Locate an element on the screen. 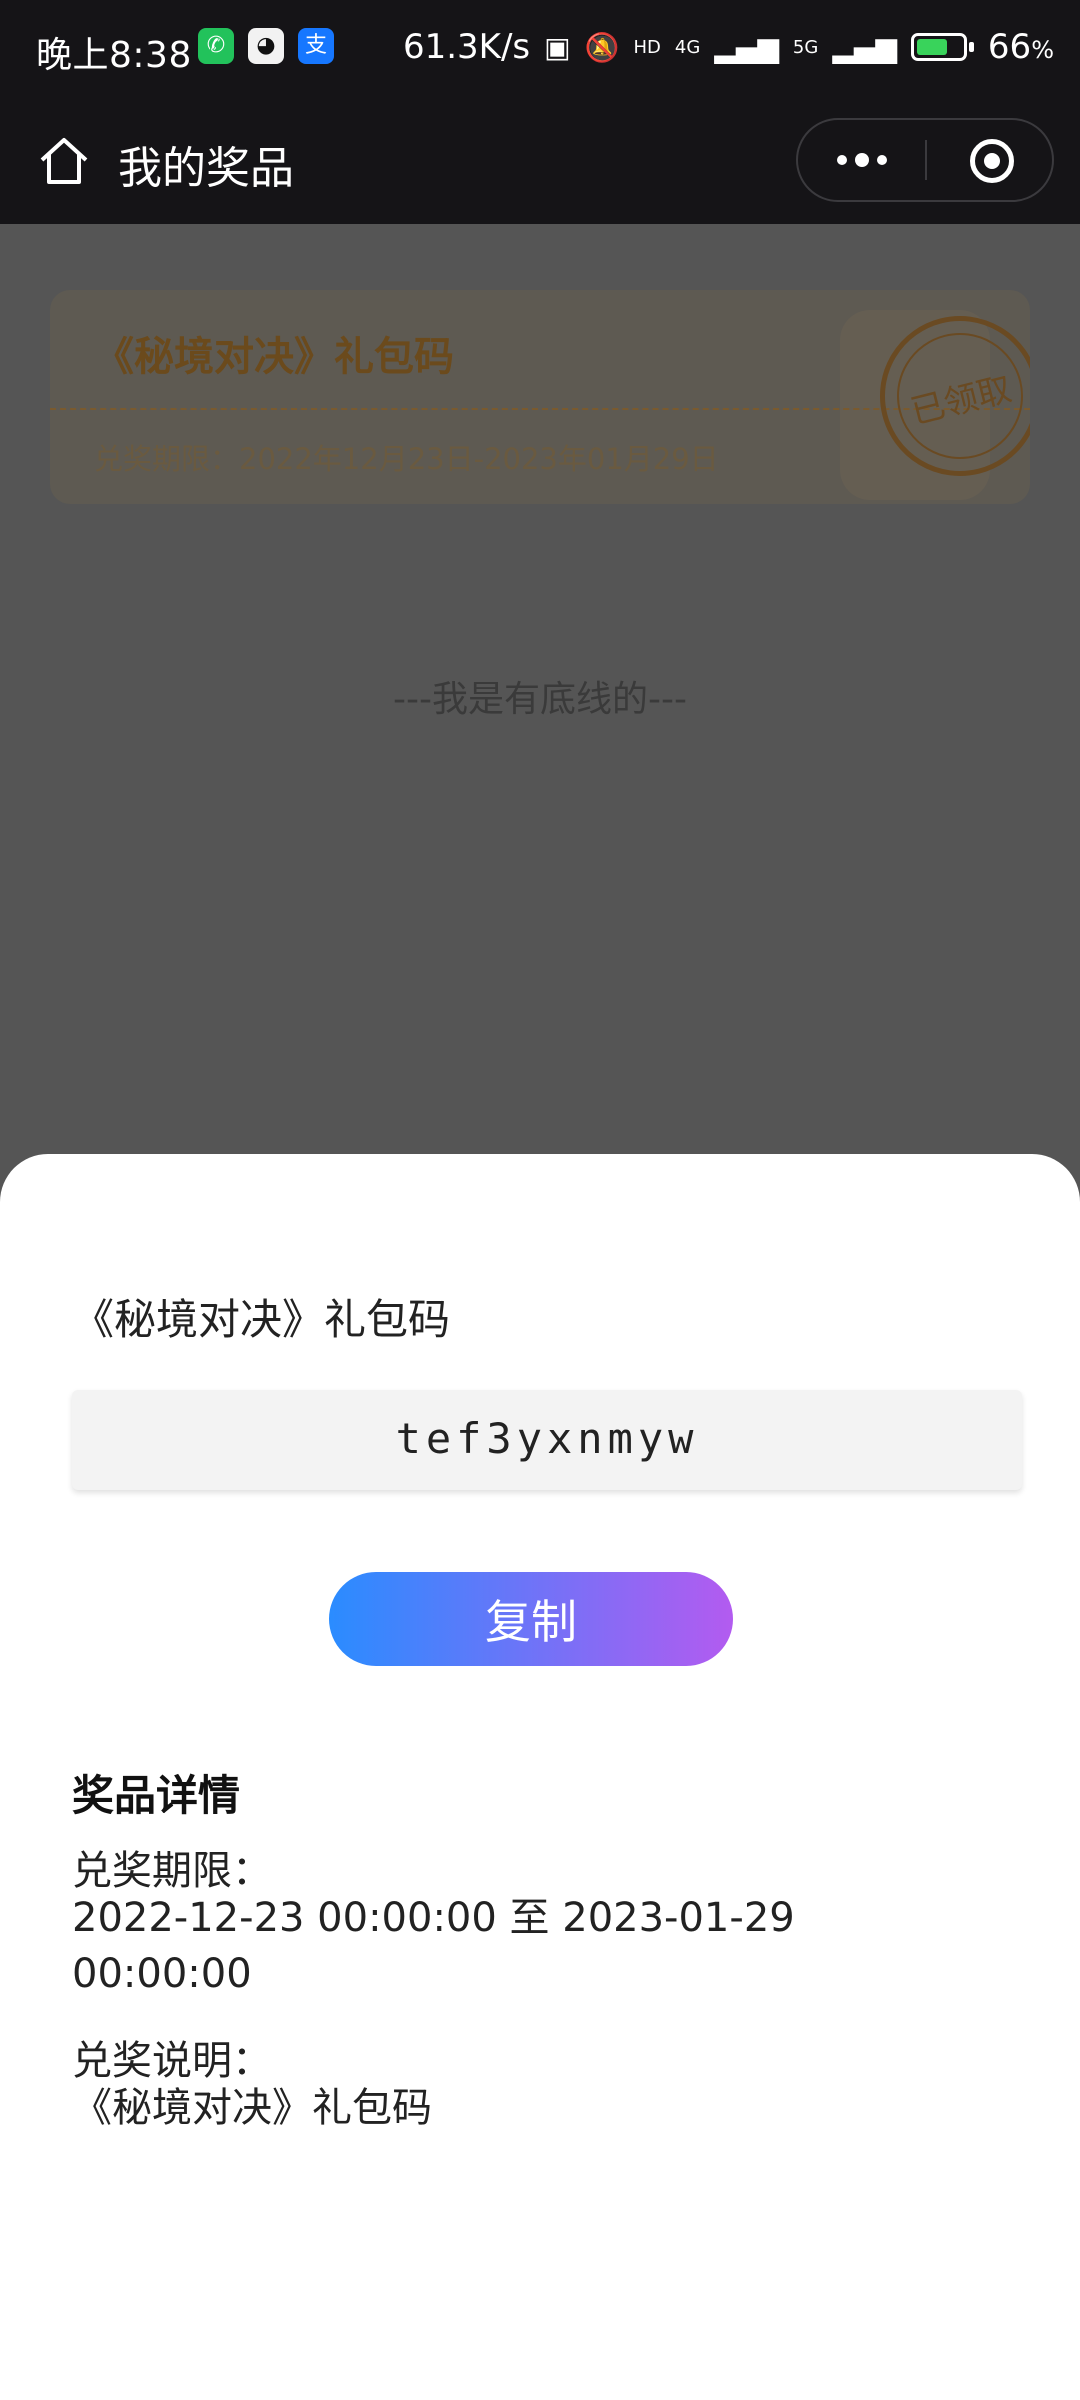 This screenshot has width=1080, height=2400. net-speed: 61.3K/s is located at coordinates (466, 47).